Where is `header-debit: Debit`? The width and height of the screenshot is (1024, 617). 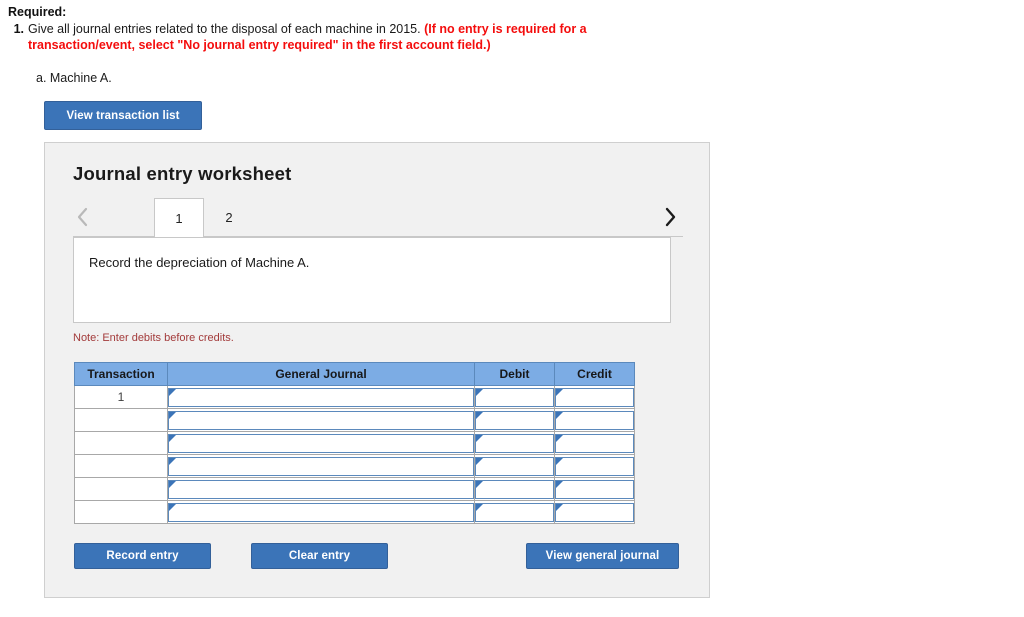 header-debit: Debit is located at coordinates (514, 374).